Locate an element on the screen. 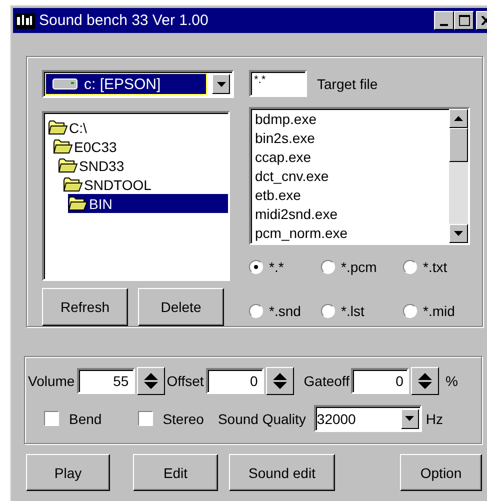 This screenshot has width=487, height=501. scroll-thumb is located at coordinates (458, 145).